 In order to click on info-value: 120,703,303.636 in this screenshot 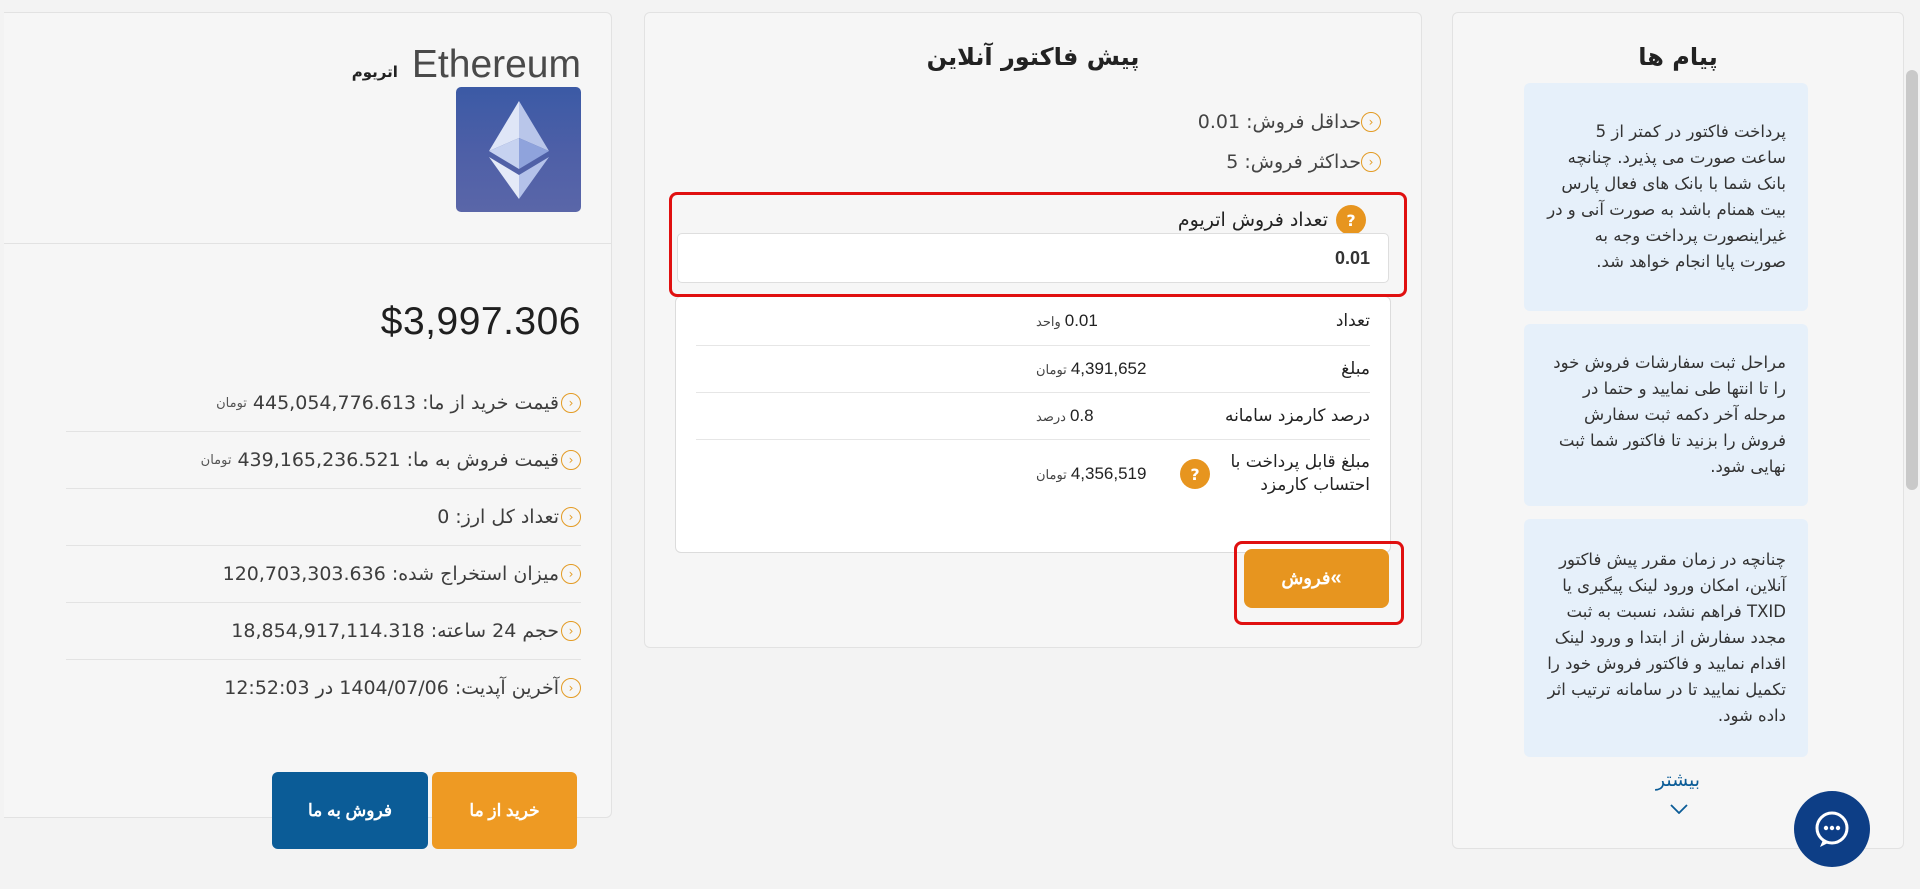, I will do `click(304, 574)`.